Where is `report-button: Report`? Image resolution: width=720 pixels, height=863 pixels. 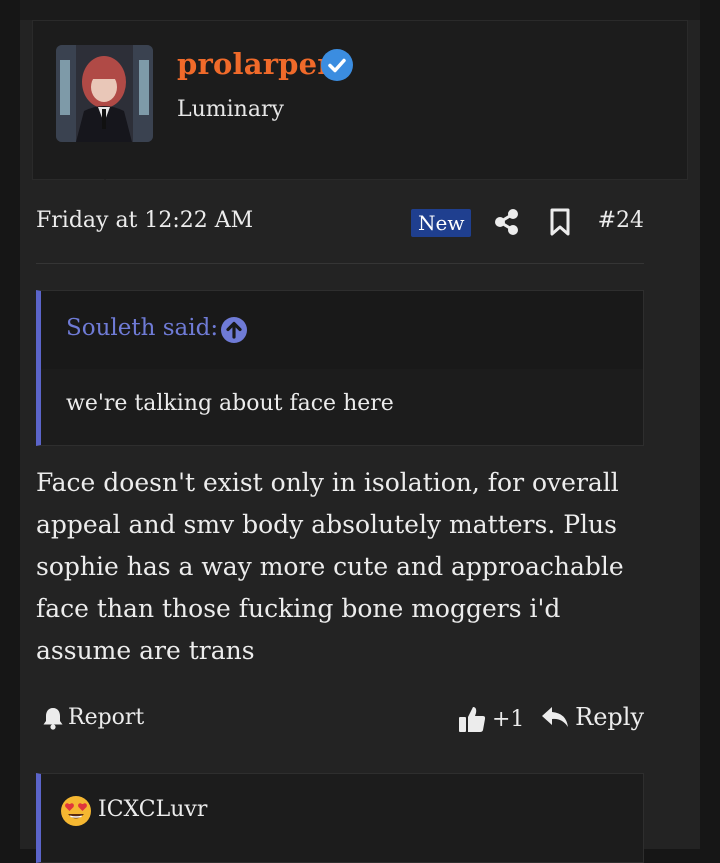 report-button: Report is located at coordinates (93, 717).